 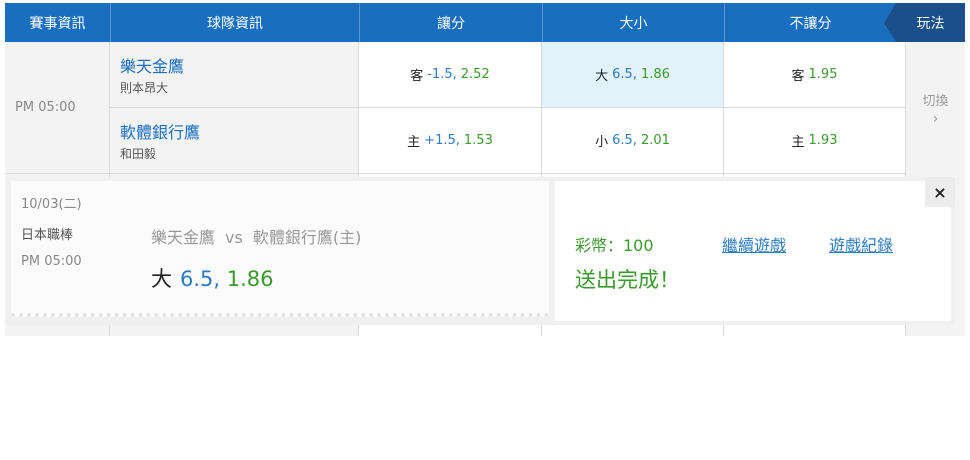 I want to click on stake-amount: 彩幣：100, so click(x=614, y=245).